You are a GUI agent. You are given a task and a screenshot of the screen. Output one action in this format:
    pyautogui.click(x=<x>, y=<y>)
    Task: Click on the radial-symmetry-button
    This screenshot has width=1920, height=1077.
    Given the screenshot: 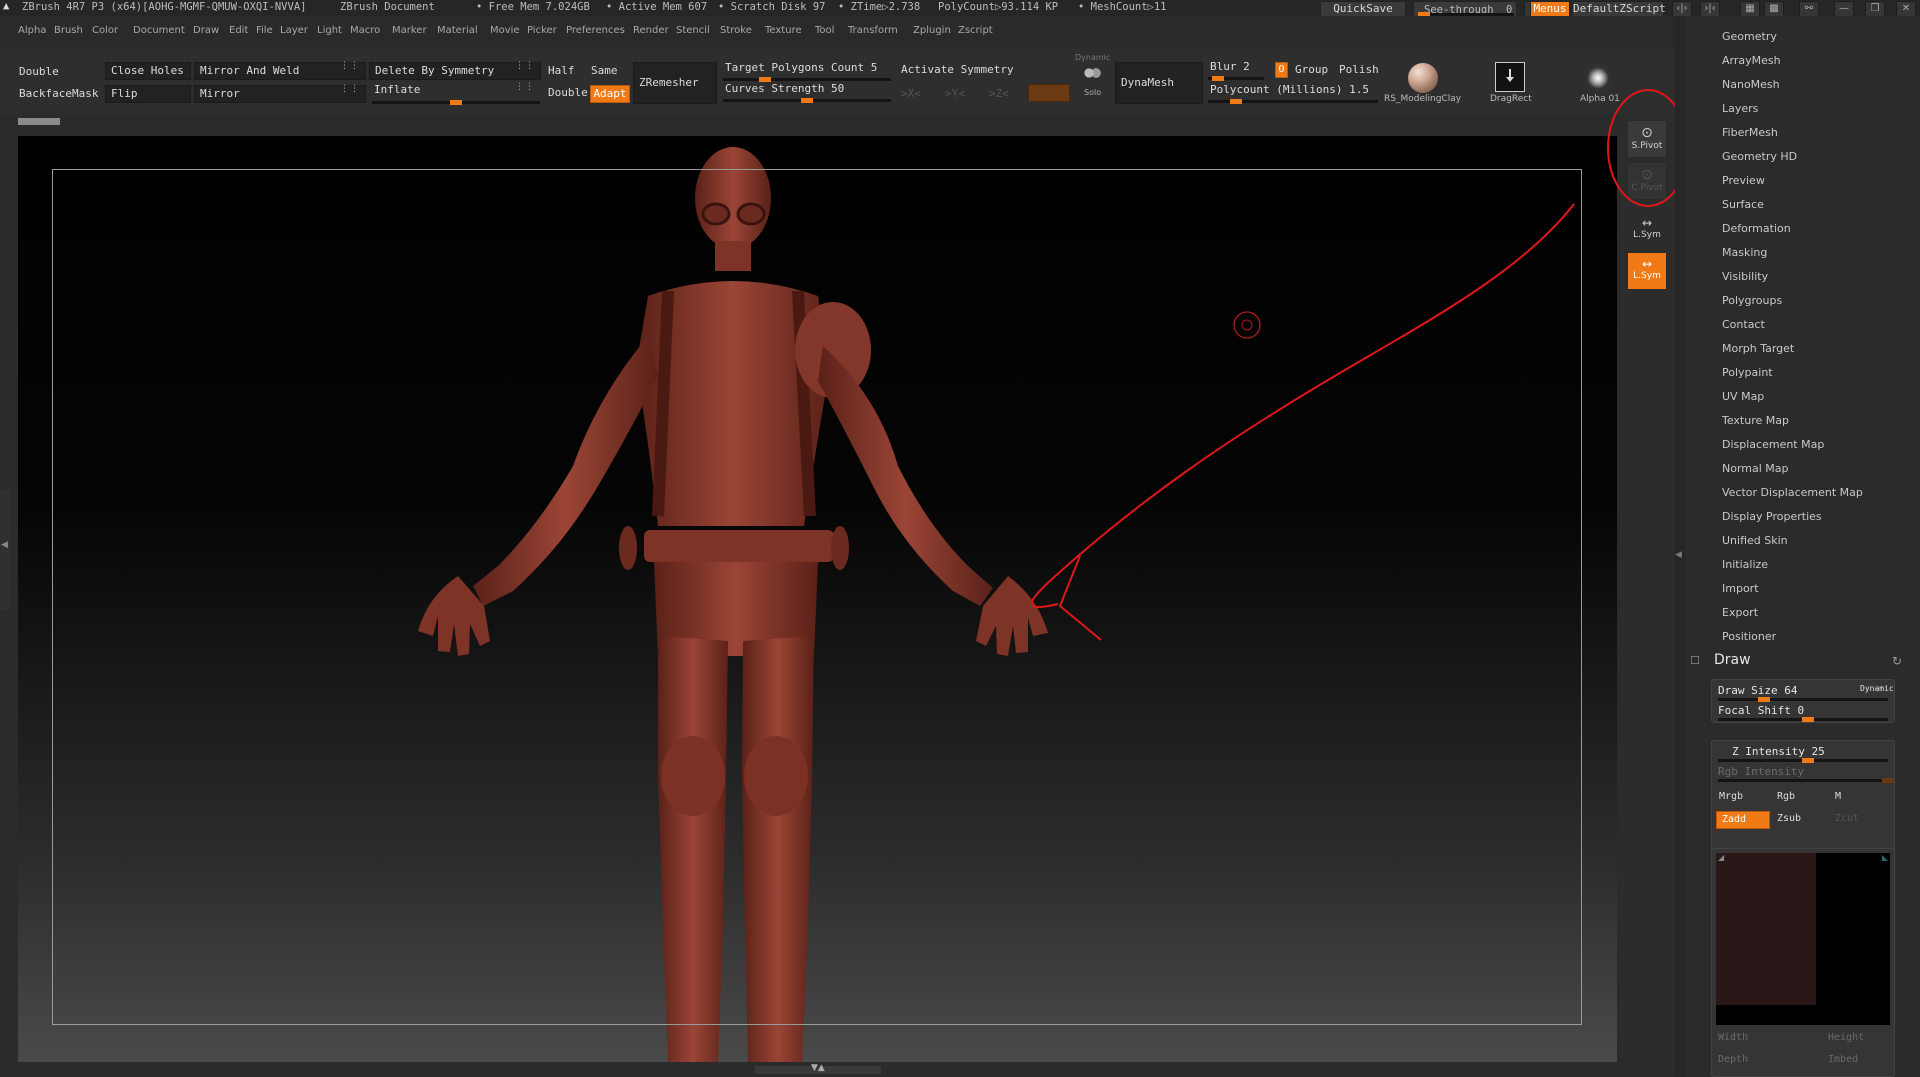 What is the action you would take?
    pyautogui.click(x=1049, y=93)
    